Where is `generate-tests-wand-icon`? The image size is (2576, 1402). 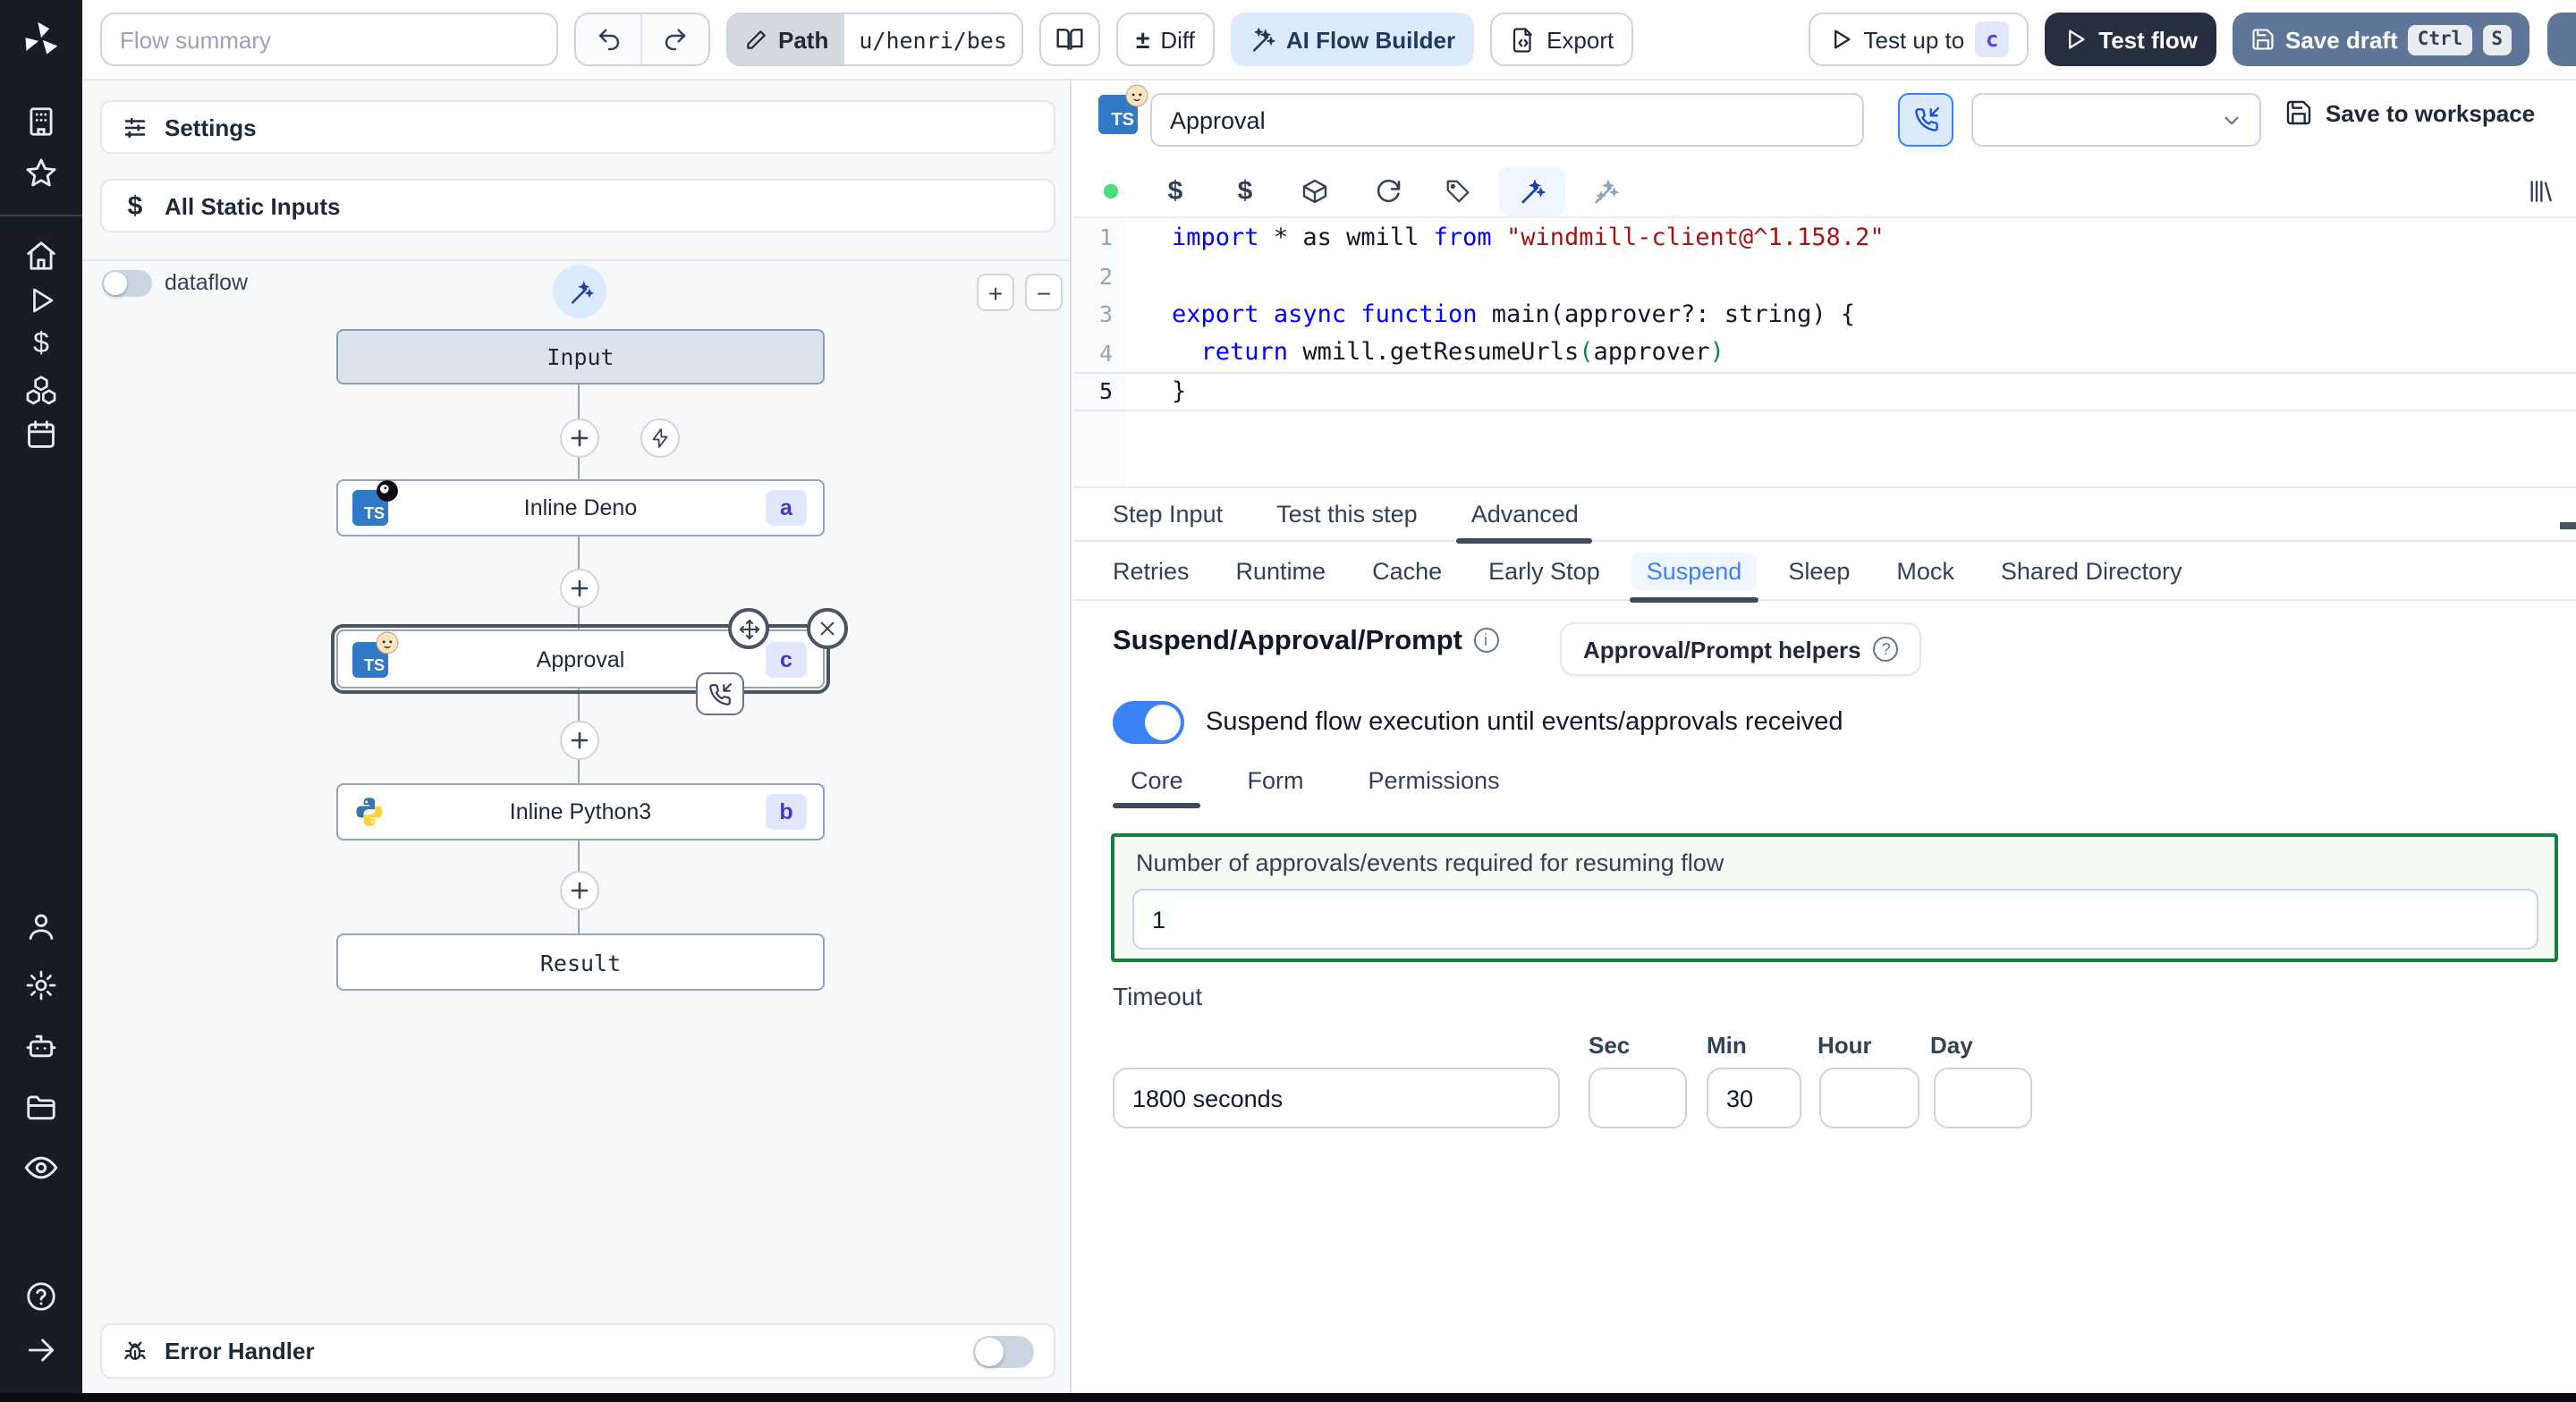 generate-tests-wand-icon is located at coordinates (1604, 190).